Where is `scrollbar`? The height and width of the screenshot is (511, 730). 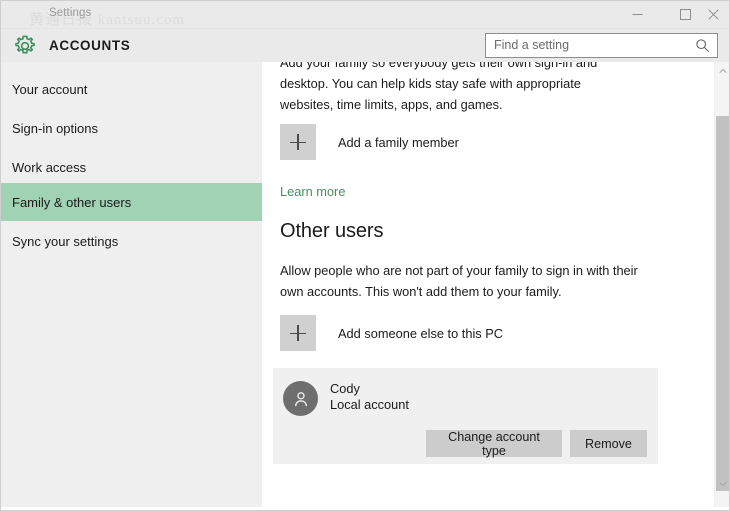
scrollbar is located at coordinates (721, 286).